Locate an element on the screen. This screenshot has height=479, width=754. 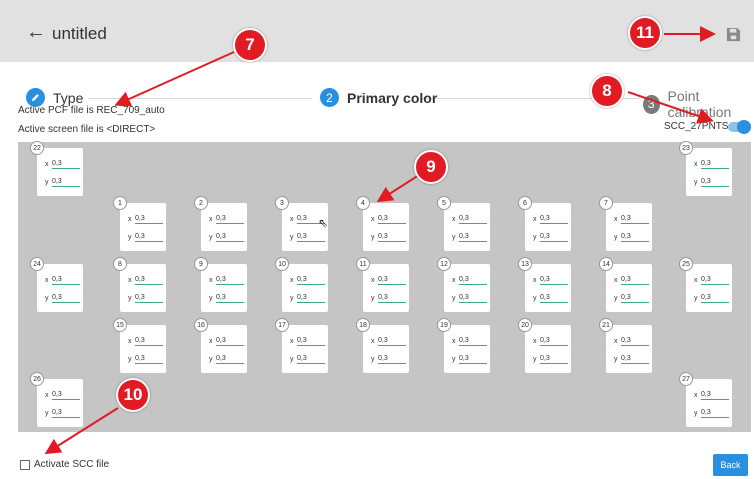
back-button: Back is located at coordinates (730, 465).